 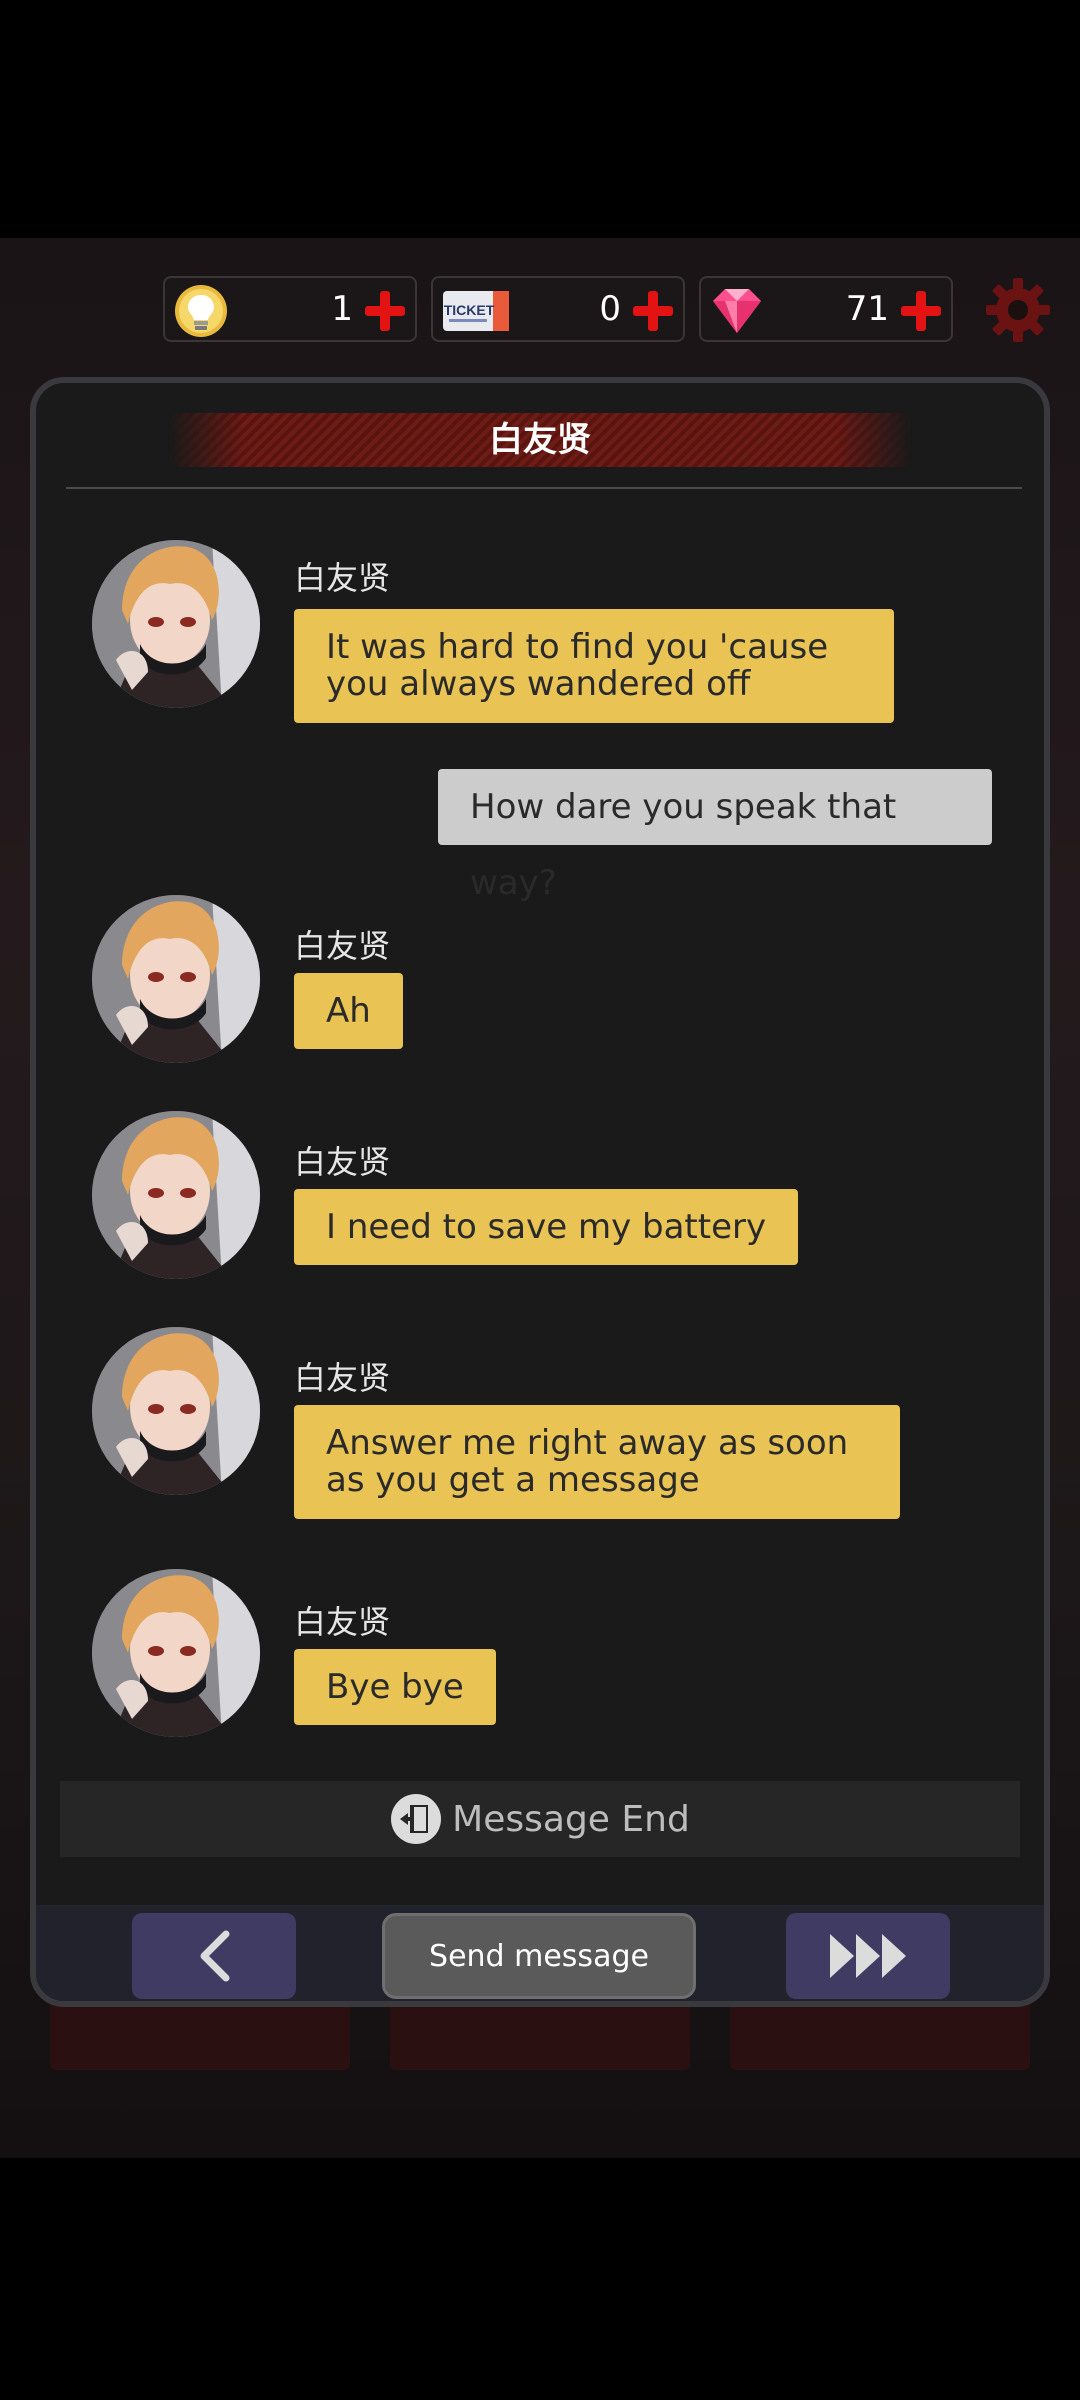 I want to click on ticket-icon-text: TICKET, so click(x=469, y=310).